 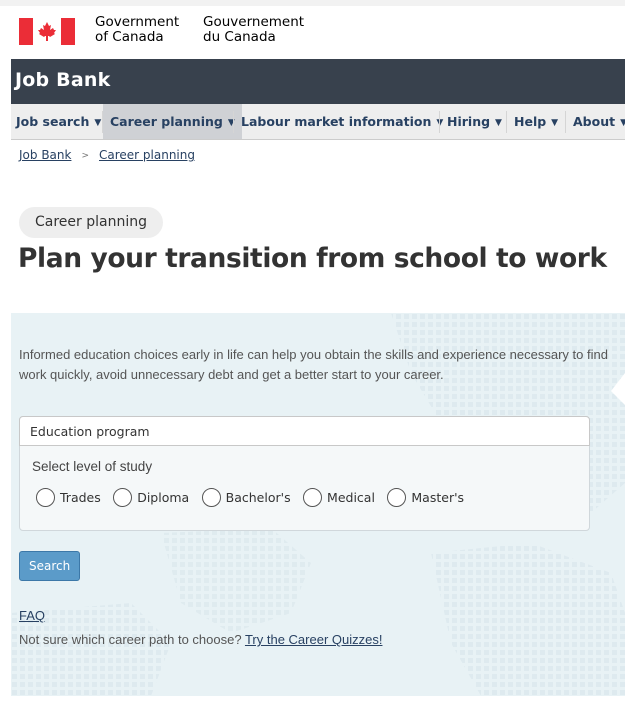 What do you see at coordinates (45, 155) in the screenshot?
I see `breadcrumb-link-job-bank: Job Bank` at bounding box center [45, 155].